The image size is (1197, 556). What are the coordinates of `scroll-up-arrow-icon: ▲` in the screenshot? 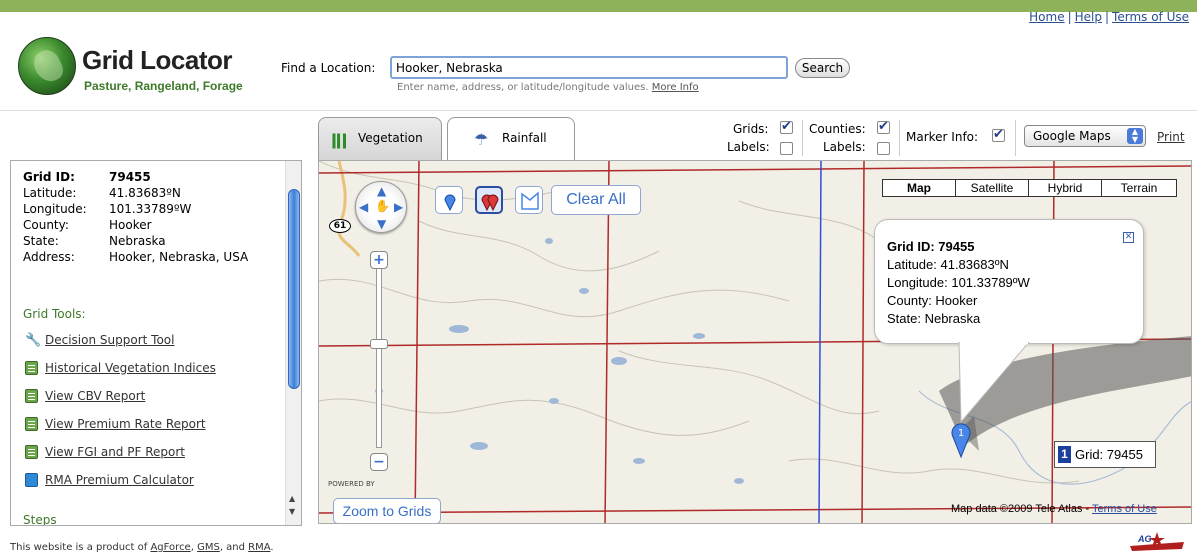 It's located at (292, 498).